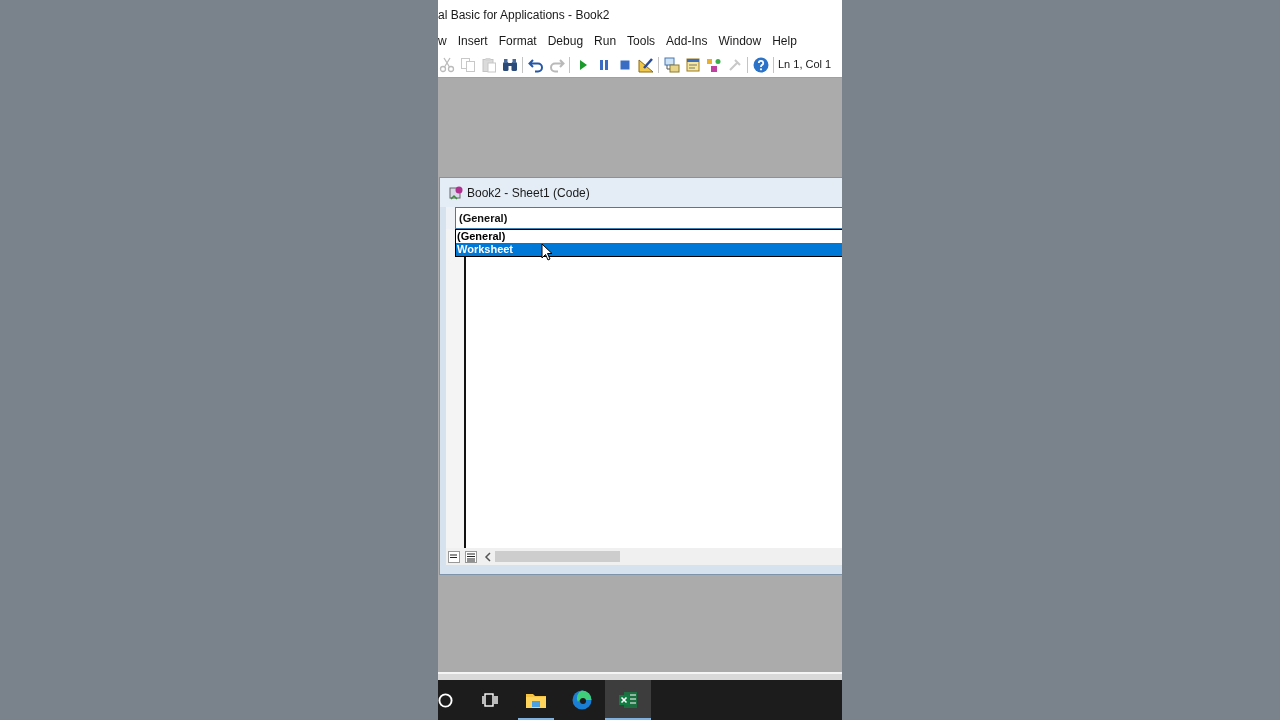  I want to click on cursor-position: Ln 1, Col 1, so click(805, 65).